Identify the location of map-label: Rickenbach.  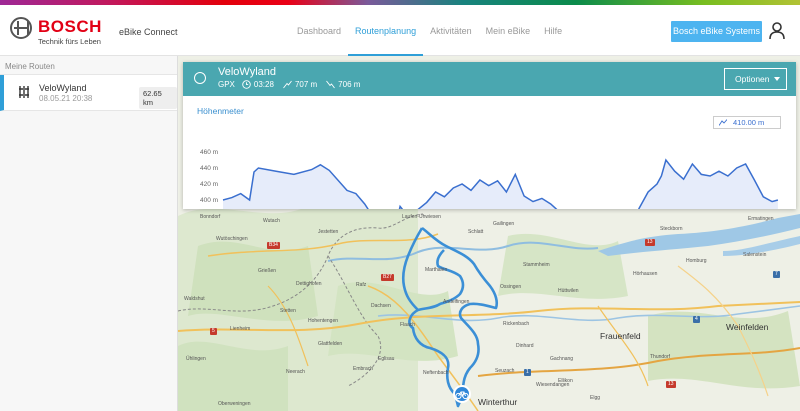
(516, 324).